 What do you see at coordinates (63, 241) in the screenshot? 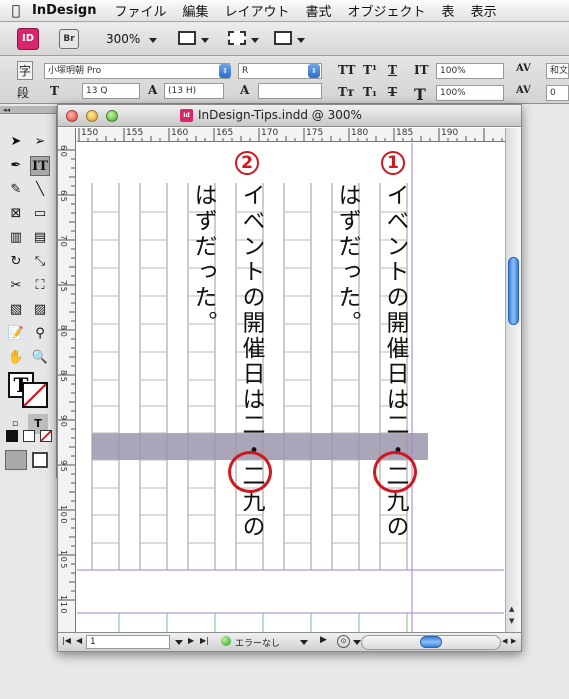
I see `ruler-label: 7 0` at bounding box center [63, 241].